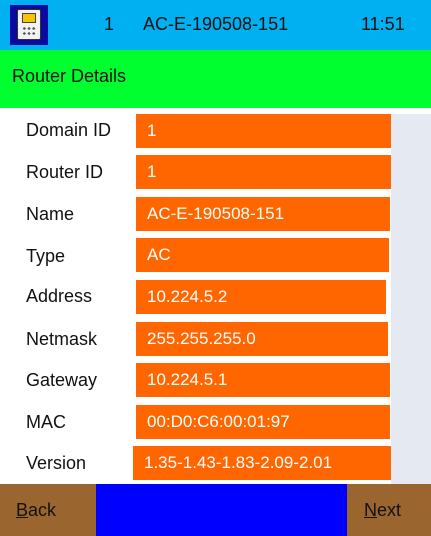 This screenshot has height=536, width=431. Describe the element at coordinates (263, 172) in the screenshot. I see `router-id-value: 1` at that location.